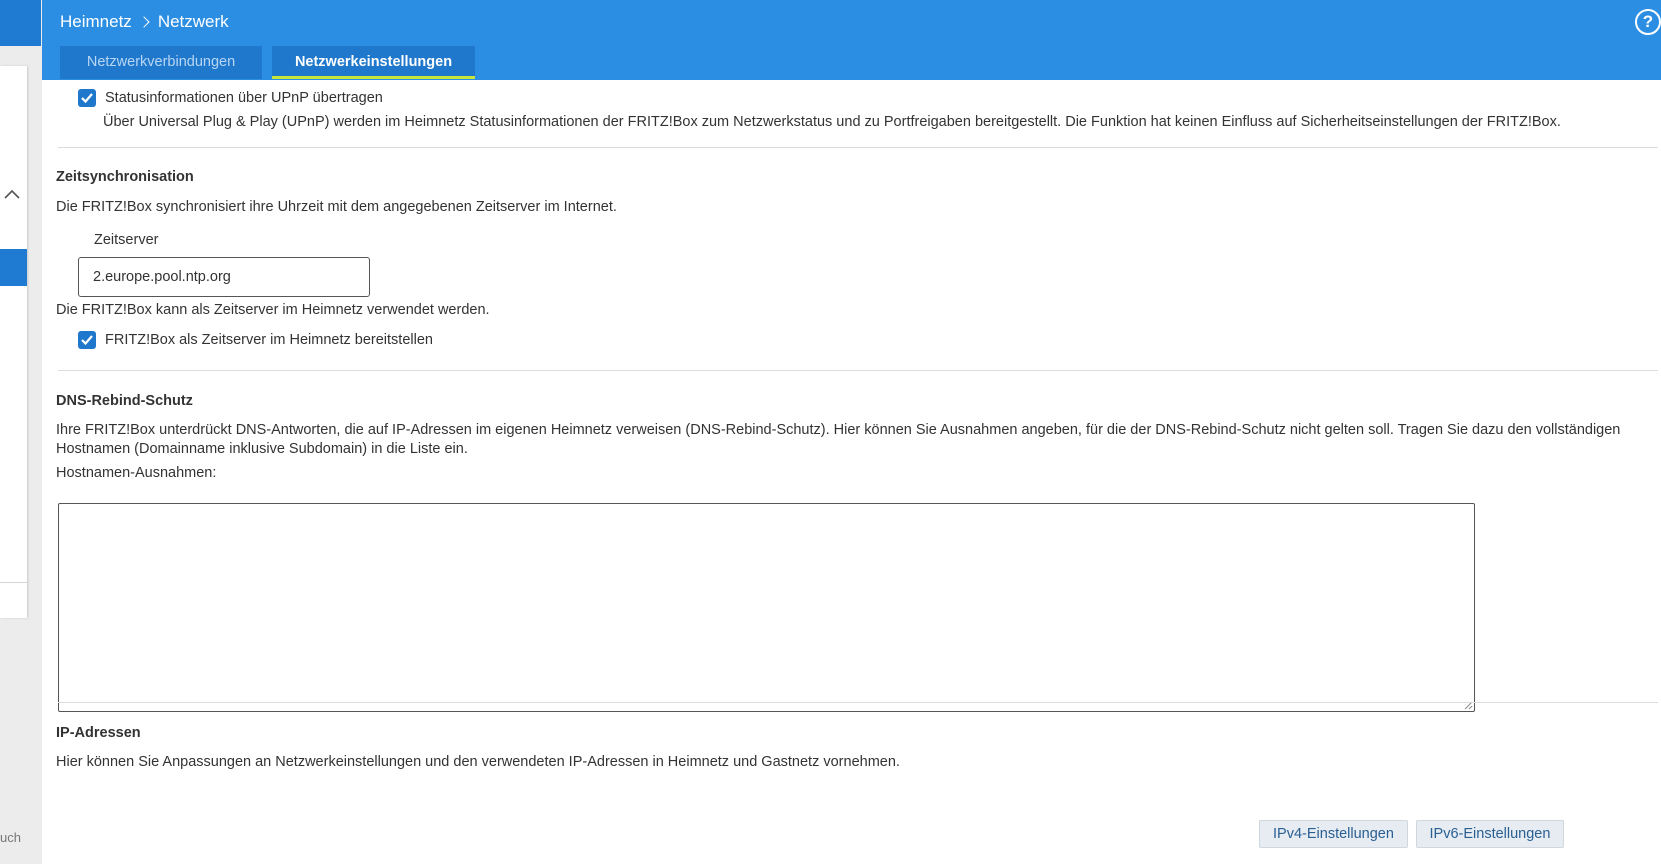 The image size is (1661, 864). Describe the element at coordinates (1490, 834) in the screenshot. I see `ipv6-settings-button: IPv6-Einstellungen` at that location.